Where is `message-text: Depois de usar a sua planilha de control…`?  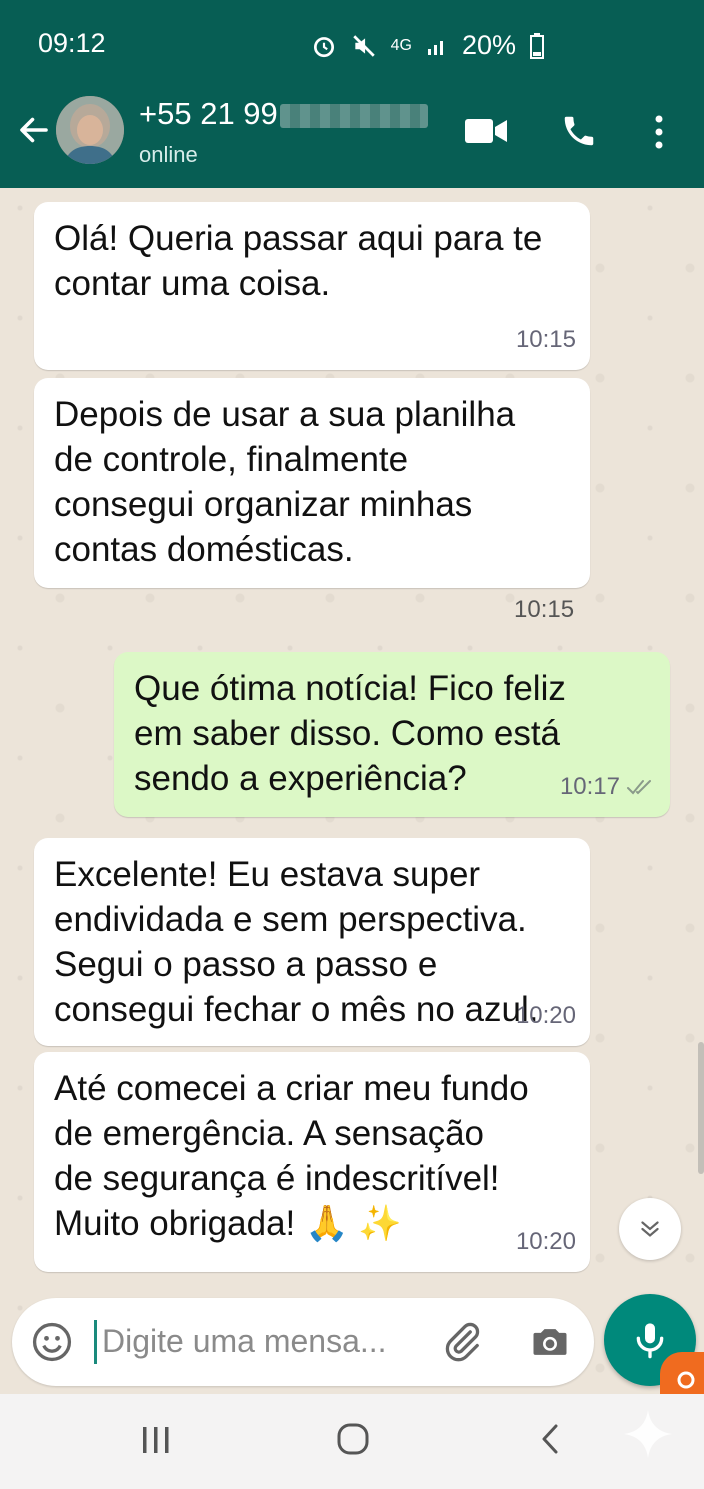 message-text: Depois de usar a sua planilha de control… is located at coordinates (285, 482).